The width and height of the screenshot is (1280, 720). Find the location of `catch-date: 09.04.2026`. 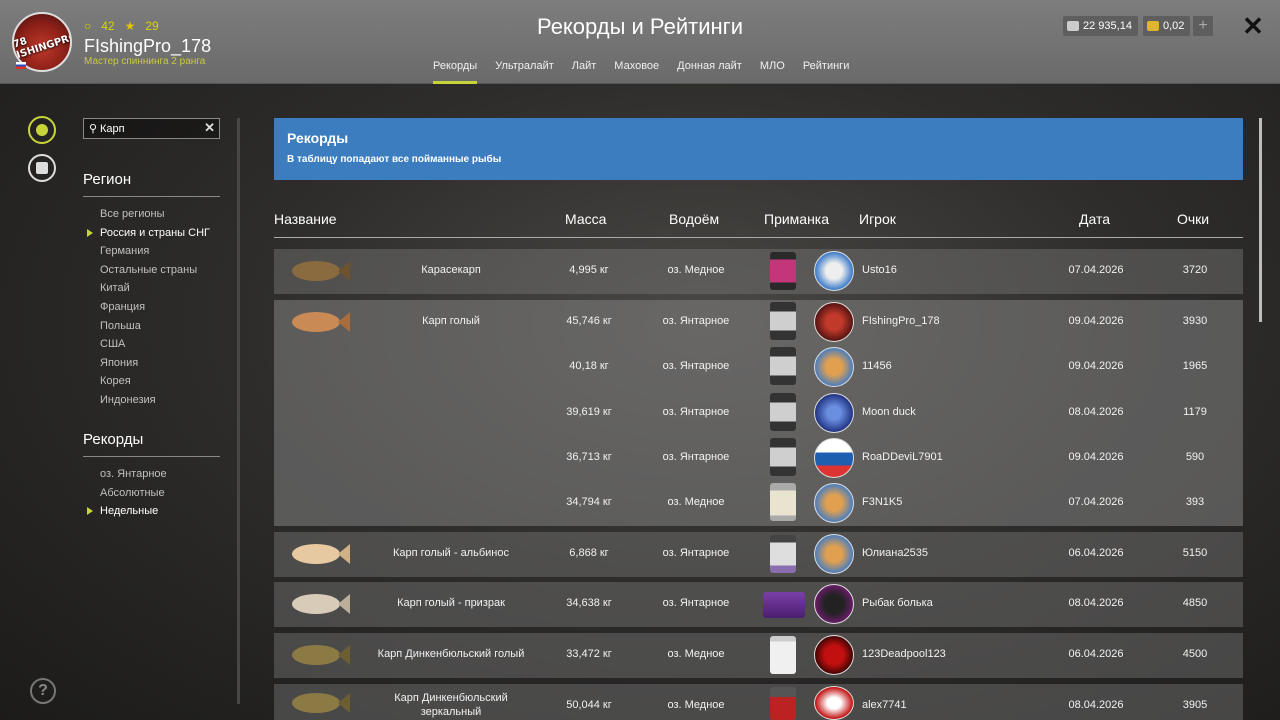

catch-date: 09.04.2026 is located at coordinates (1096, 321).